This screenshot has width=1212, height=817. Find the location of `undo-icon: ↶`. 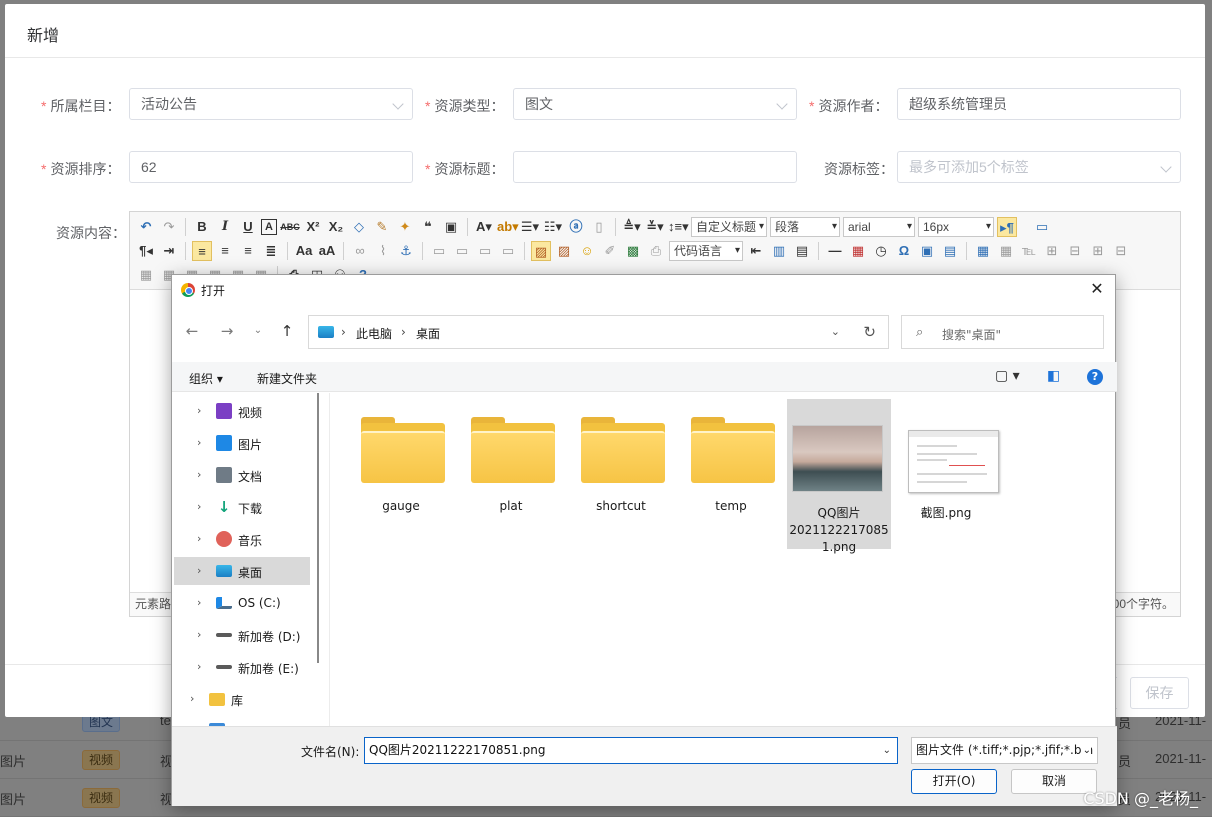

undo-icon: ↶ is located at coordinates (146, 227).